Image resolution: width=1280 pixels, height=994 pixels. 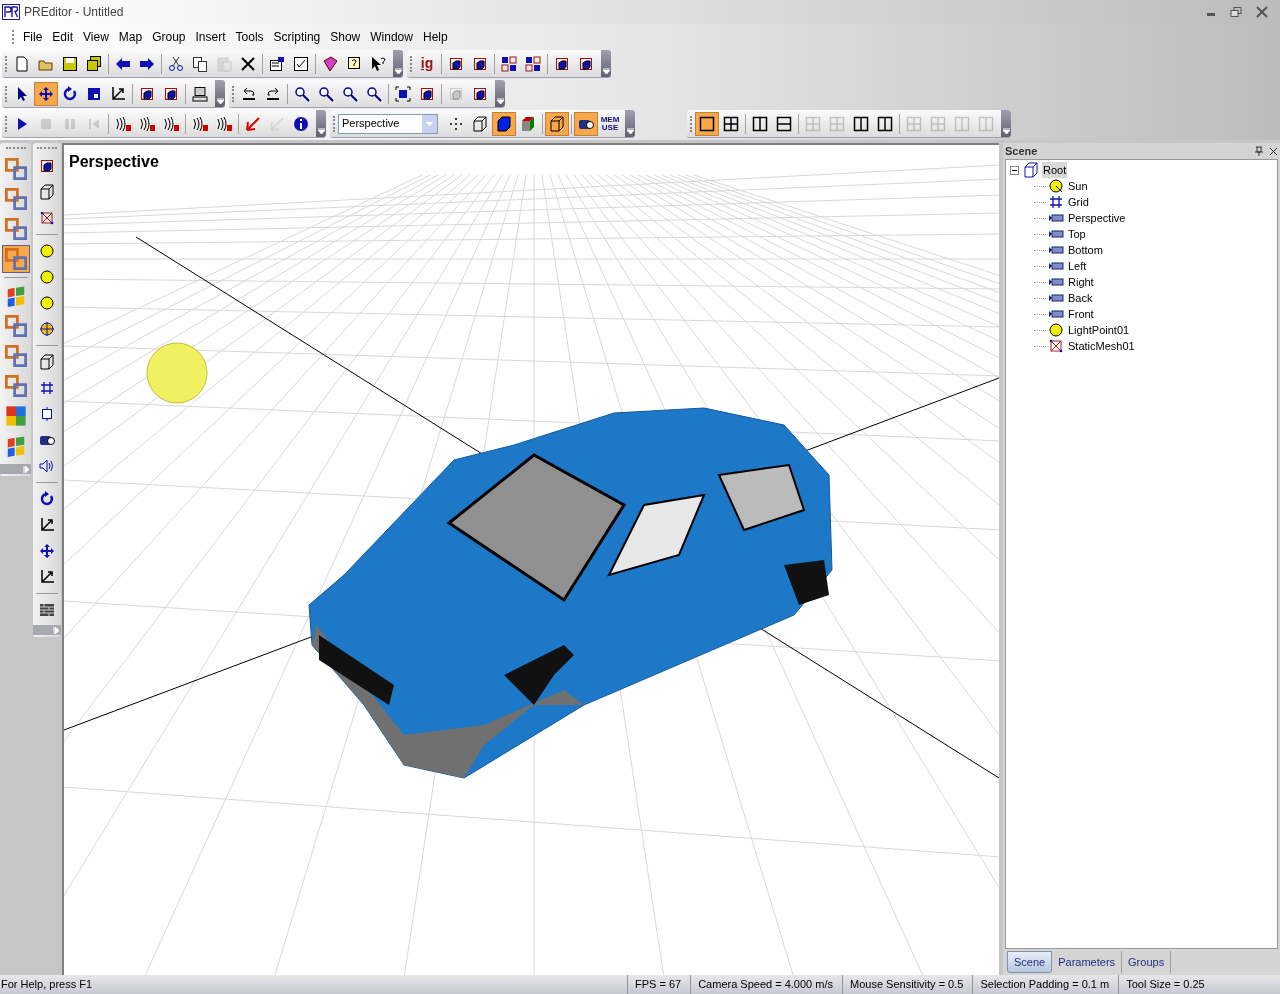 What do you see at coordinates (403, 93) in the screenshot?
I see `fit-icon` at bounding box center [403, 93].